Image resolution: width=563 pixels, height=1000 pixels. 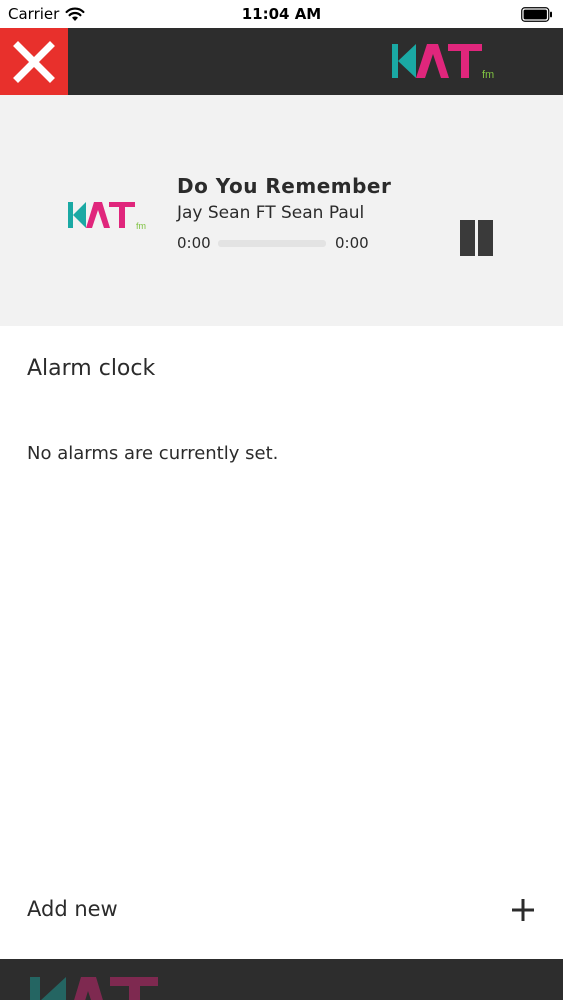 What do you see at coordinates (467, 238) in the screenshot?
I see `pause-icon` at bounding box center [467, 238].